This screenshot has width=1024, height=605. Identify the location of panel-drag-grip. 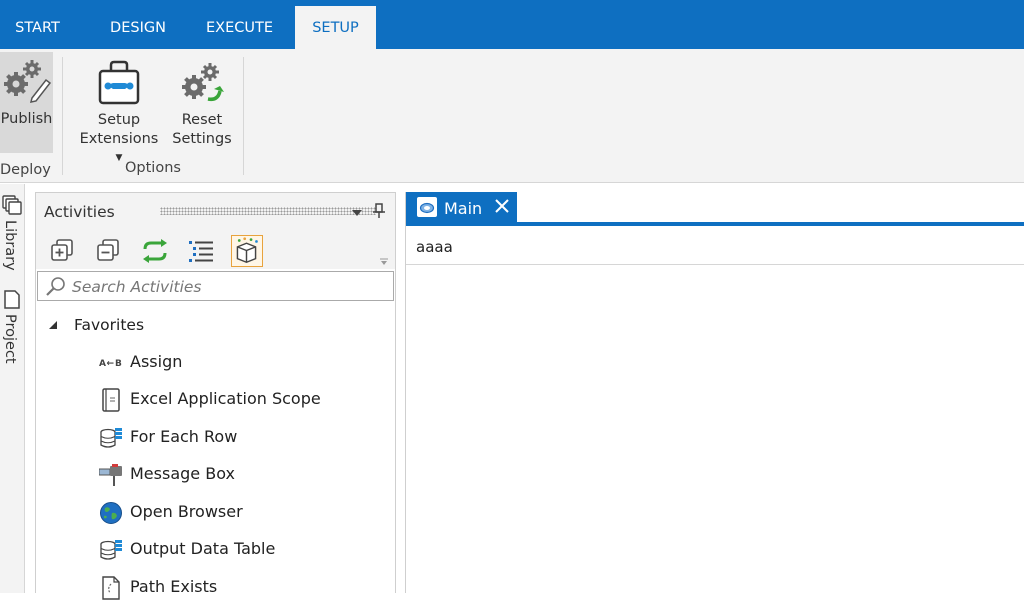
(268, 211).